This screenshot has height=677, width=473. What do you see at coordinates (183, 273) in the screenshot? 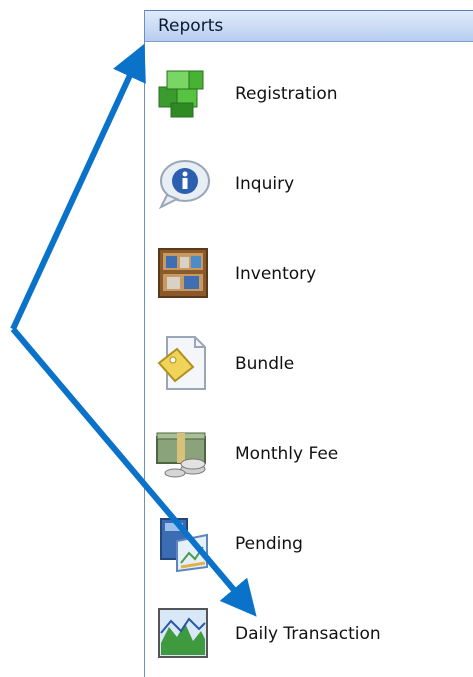
I see `shelf-icon` at bounding box center [183, 273].